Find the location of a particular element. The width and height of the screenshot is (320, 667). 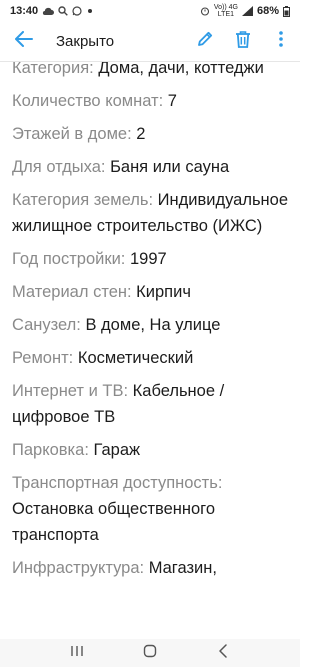

whatsapp-icon is located at coordinates (77, 11).